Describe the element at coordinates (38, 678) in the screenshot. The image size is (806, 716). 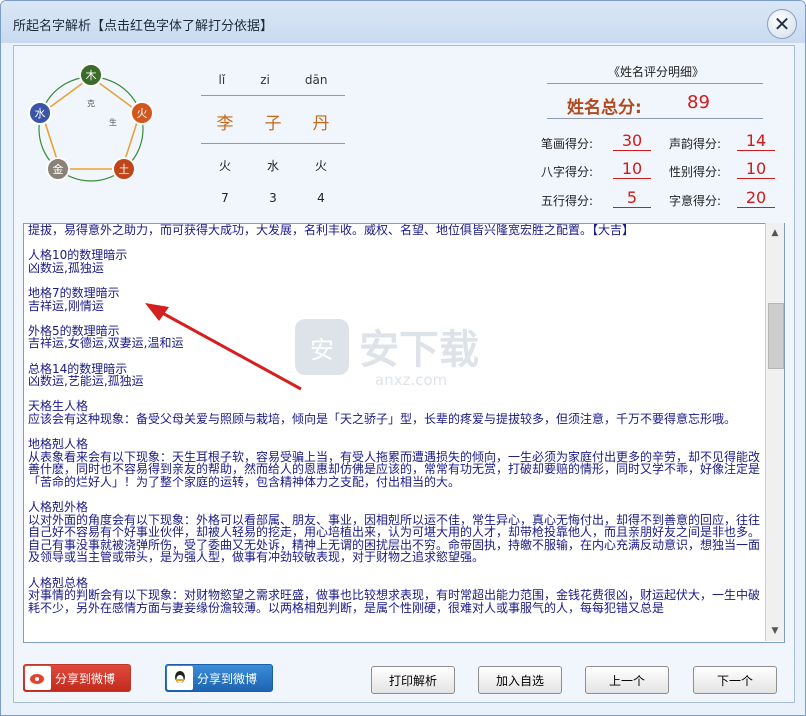
I see `weibo-icon` at that location.